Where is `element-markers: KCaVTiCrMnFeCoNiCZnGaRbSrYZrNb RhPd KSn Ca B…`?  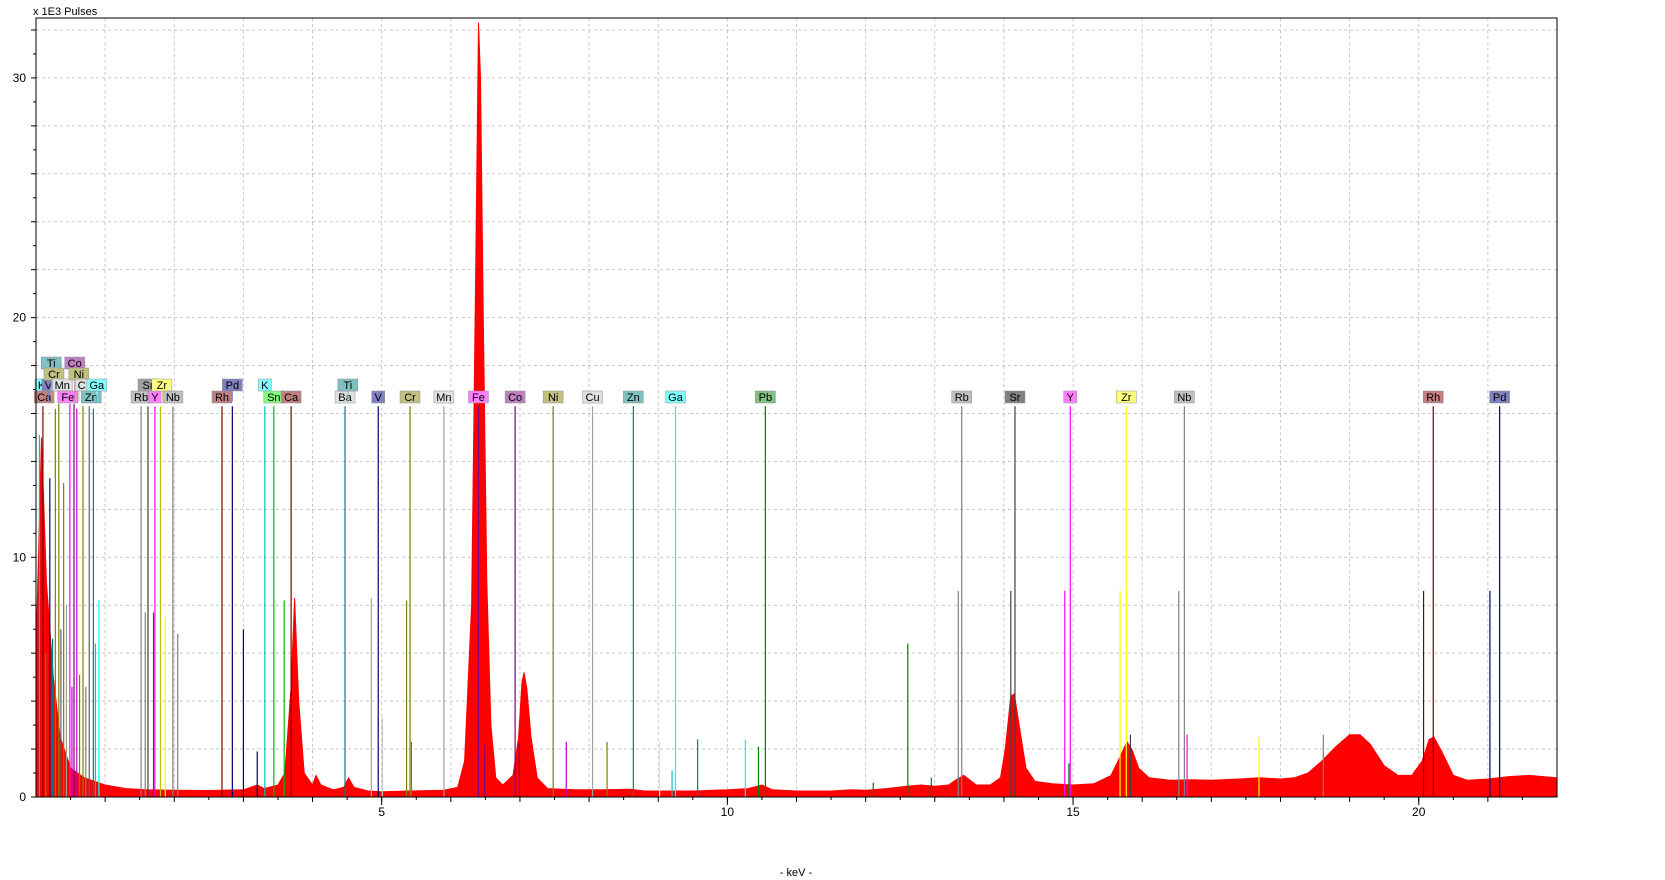 element-markers: KCaVTiCrMnFeCoNiCZnGaRbSrYZrNb RhPd KSn Ca B… is located at coordinates (772, 380).